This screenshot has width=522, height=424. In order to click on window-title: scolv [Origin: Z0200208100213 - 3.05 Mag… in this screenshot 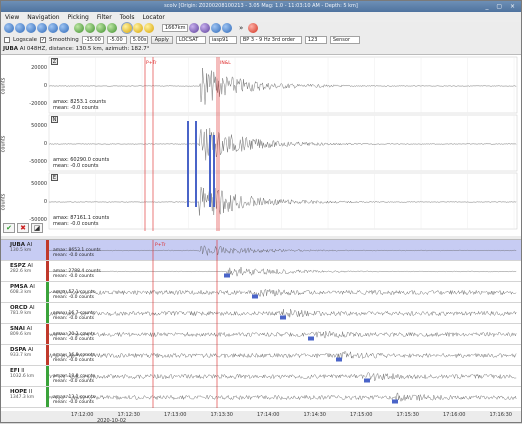, I will do `click(261, 6)`.